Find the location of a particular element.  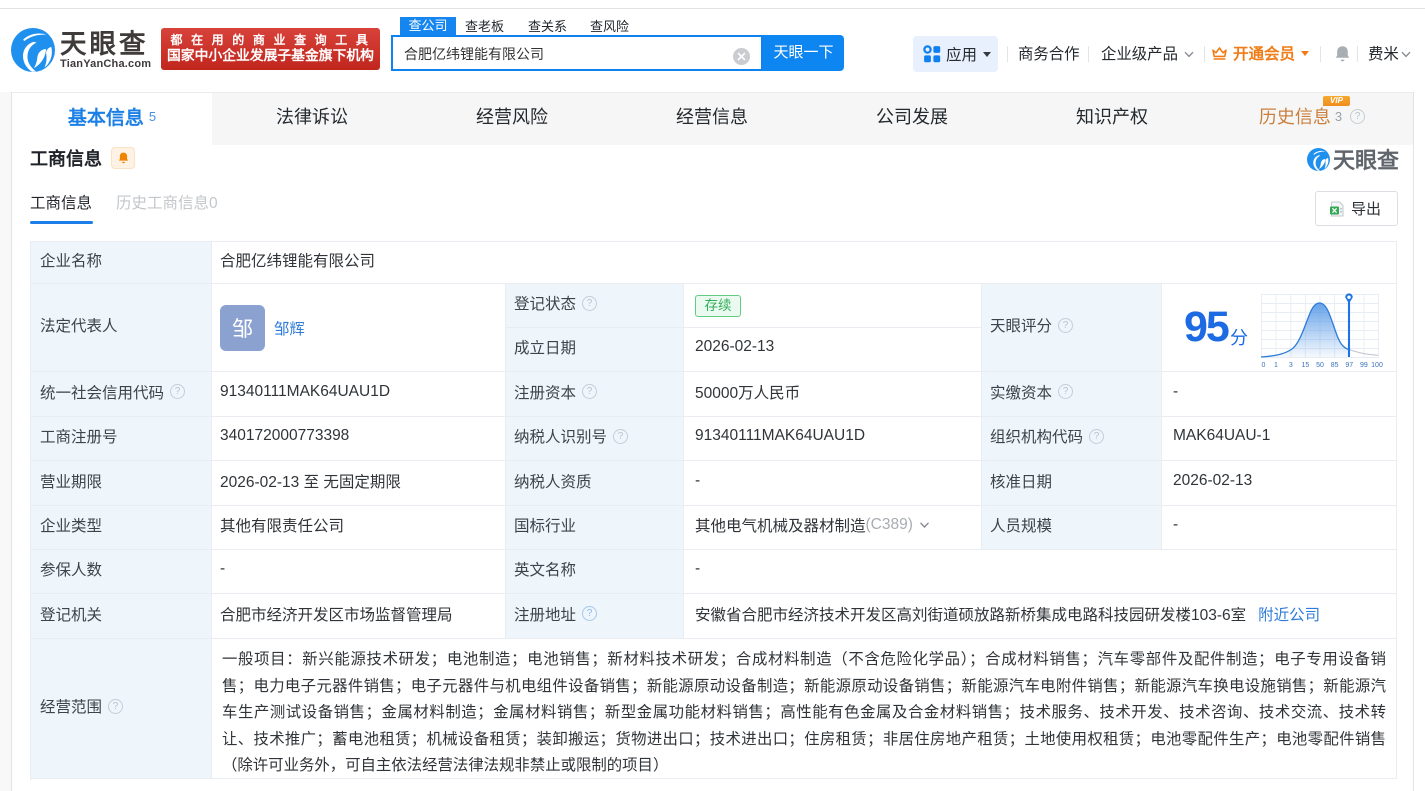

svg-text: 15 is located at coordinates (1306, 365).